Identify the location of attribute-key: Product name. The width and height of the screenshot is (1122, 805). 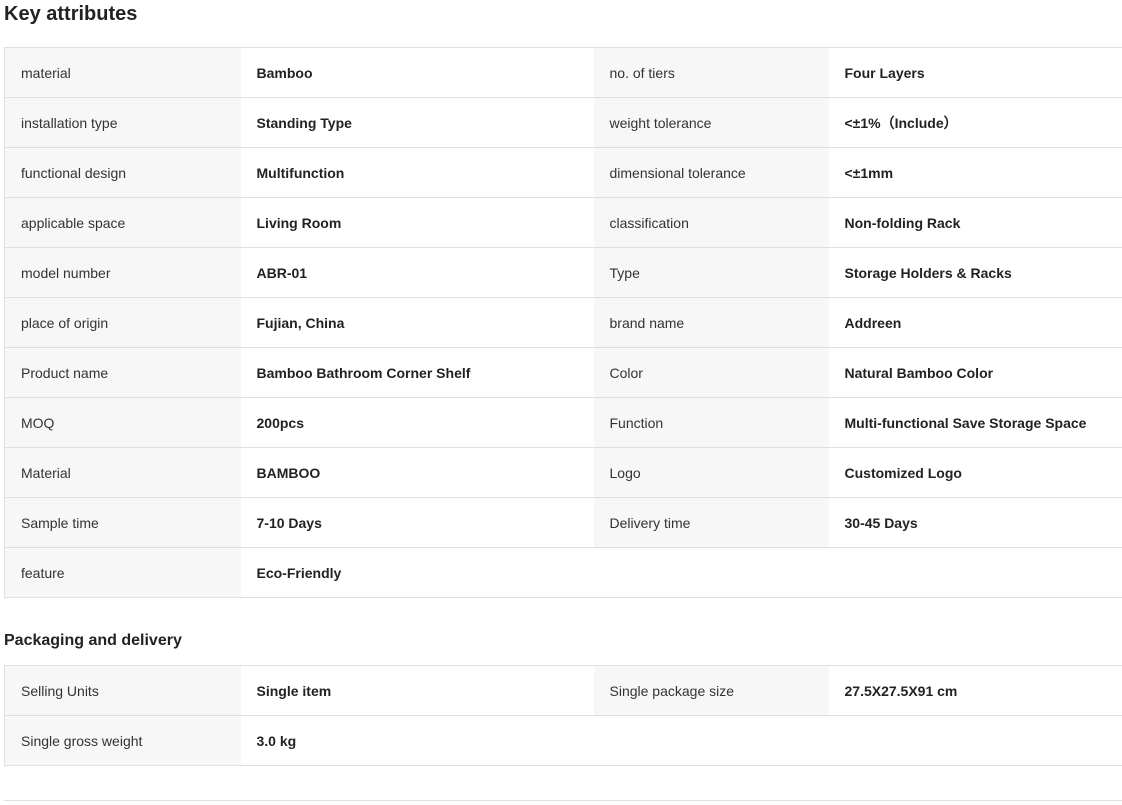
(122, 372).